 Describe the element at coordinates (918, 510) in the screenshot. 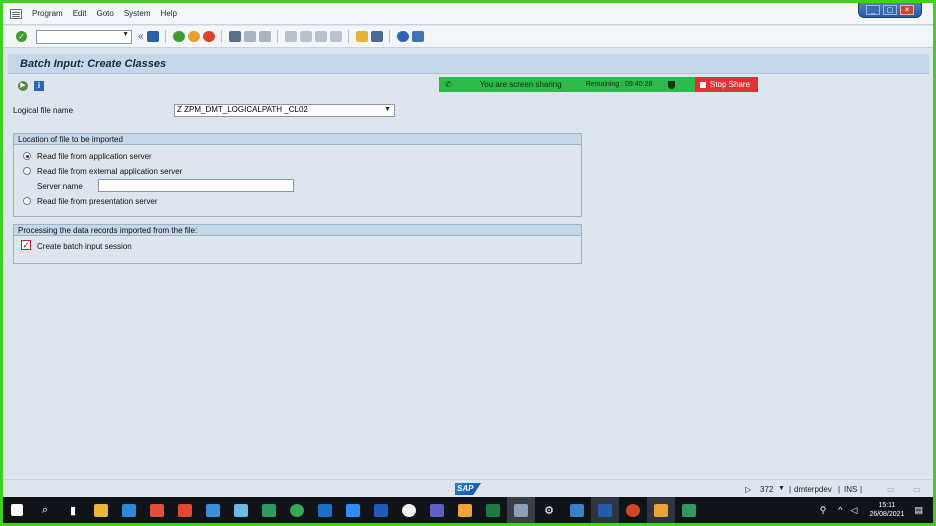

I see `notification-icon: ▤` at that location.